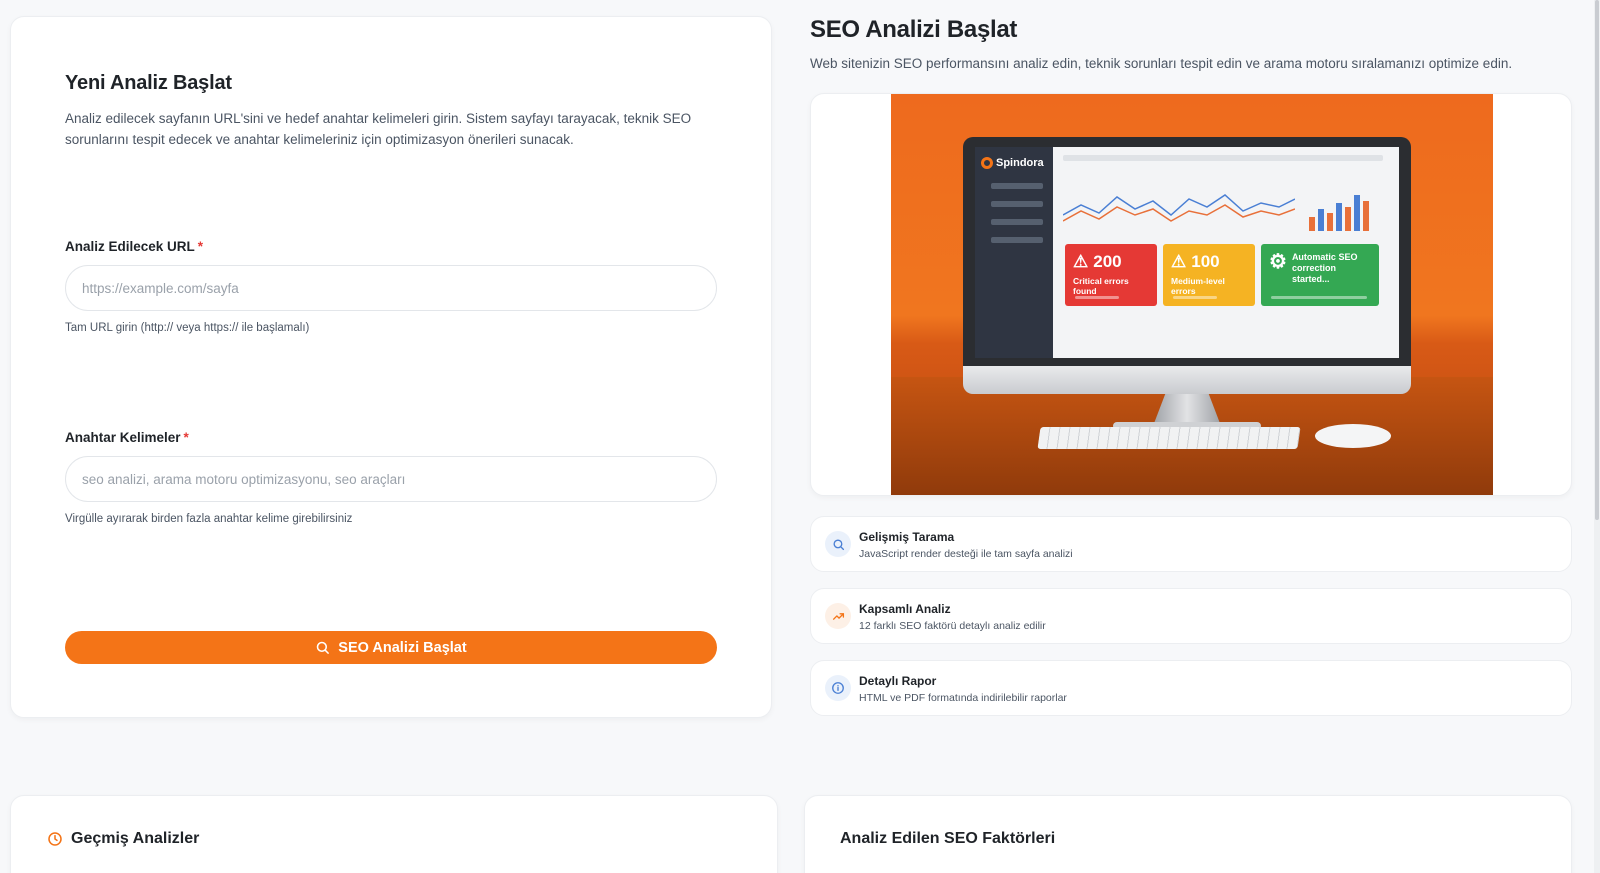 The height and width of the screenshot is (873, 1600). Describe the element at coordinates (1198, 286) in the screenshot. I see `tile-label: Medium-level errors` at that location.